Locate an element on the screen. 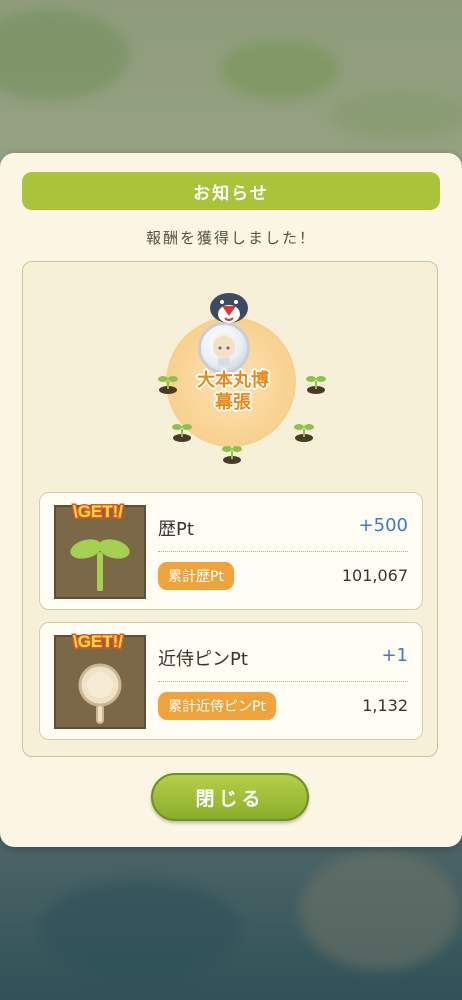 The image size is (462, 1000). reward-gain: +1 is located at coordinates (394, 655).